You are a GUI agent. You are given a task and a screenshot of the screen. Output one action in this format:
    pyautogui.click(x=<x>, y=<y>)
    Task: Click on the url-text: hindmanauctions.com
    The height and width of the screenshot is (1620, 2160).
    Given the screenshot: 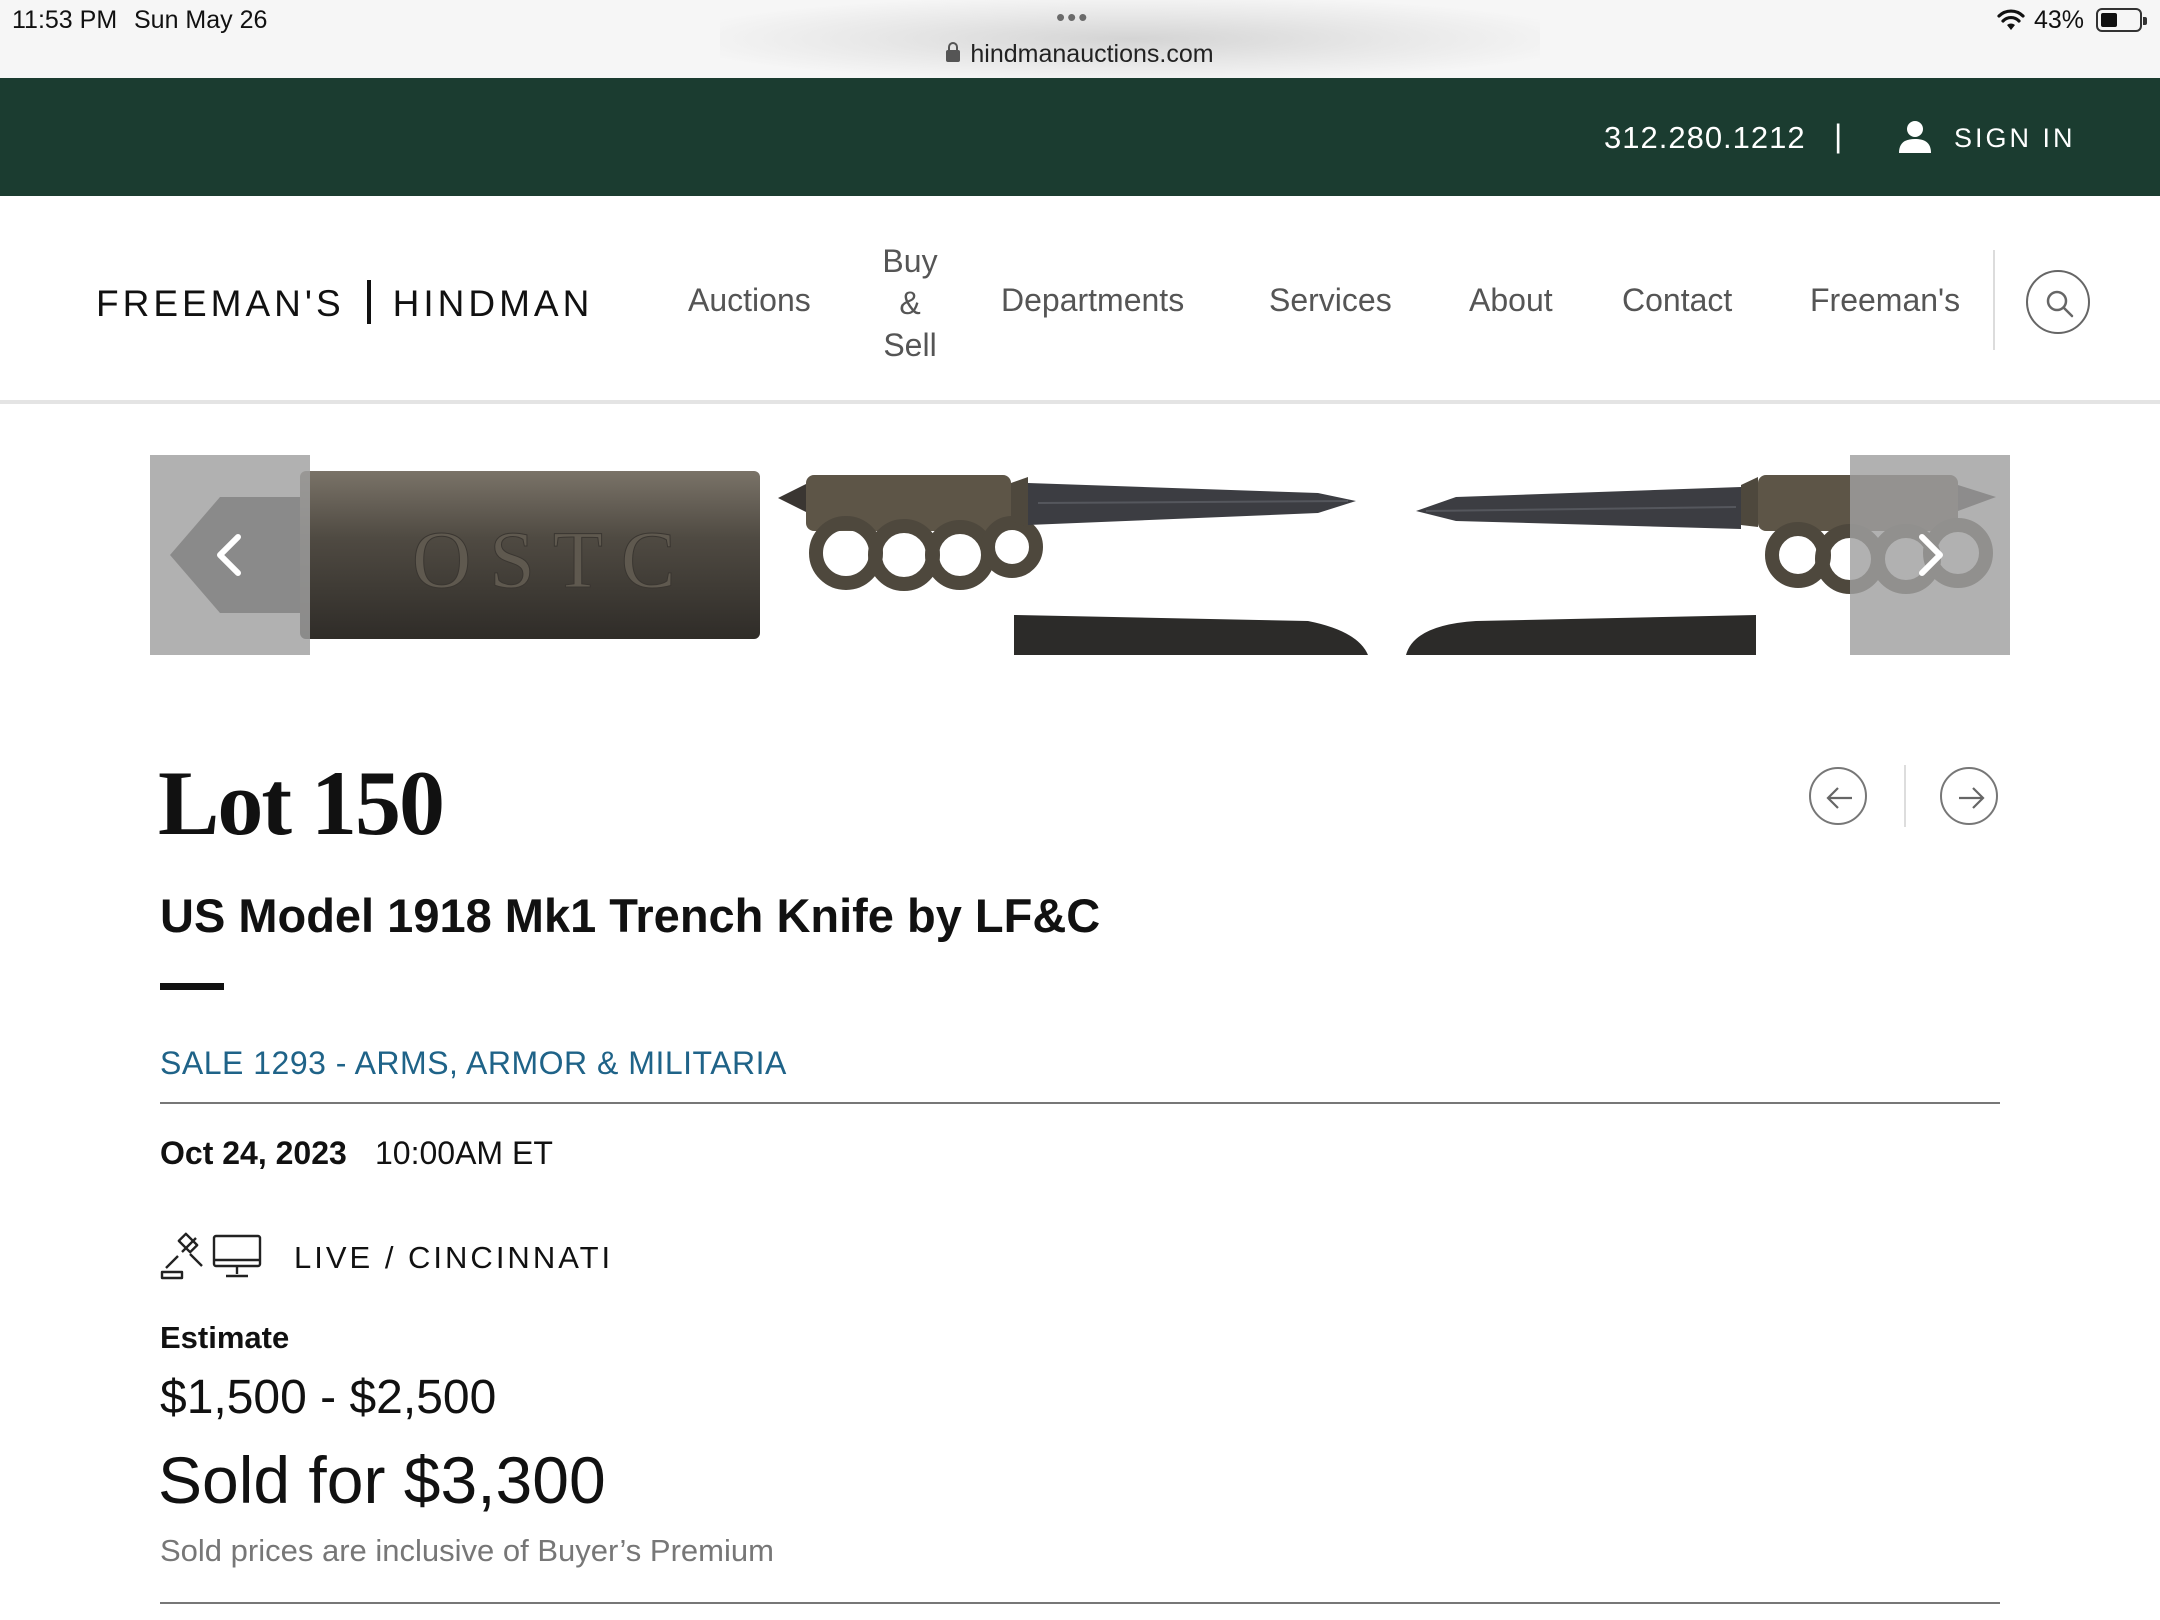 What is the action you would take?
    pyautogui.click(x=1092, y=54)
    